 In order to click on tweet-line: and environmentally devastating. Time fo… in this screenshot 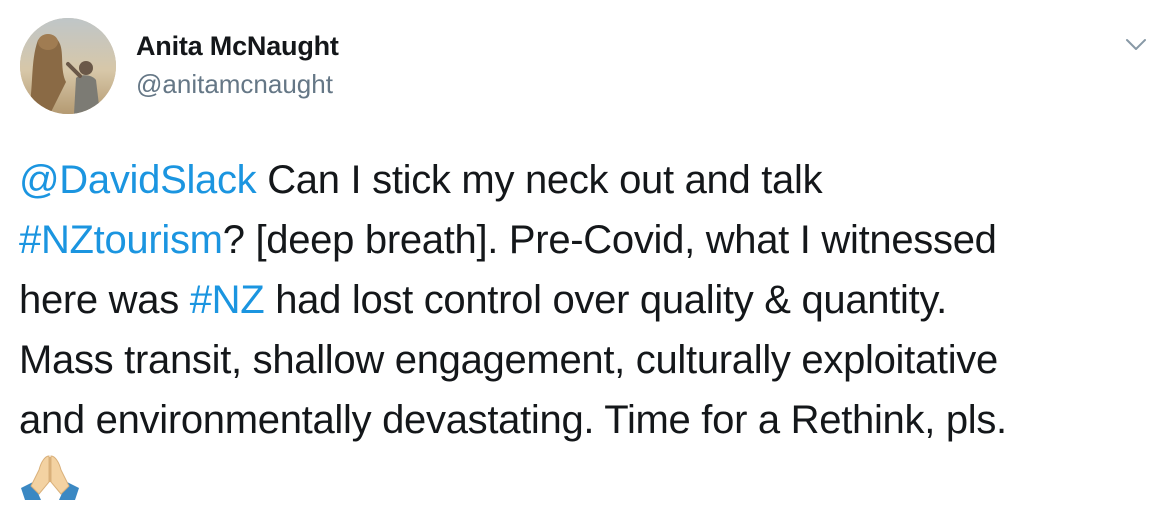, I will do `click(513, 420)`.